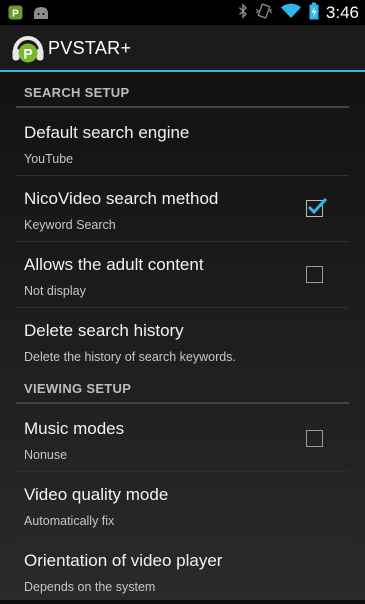 This screenshot has height=604, width=365. I want to click on bluetooth-icon, so click(243, 13).